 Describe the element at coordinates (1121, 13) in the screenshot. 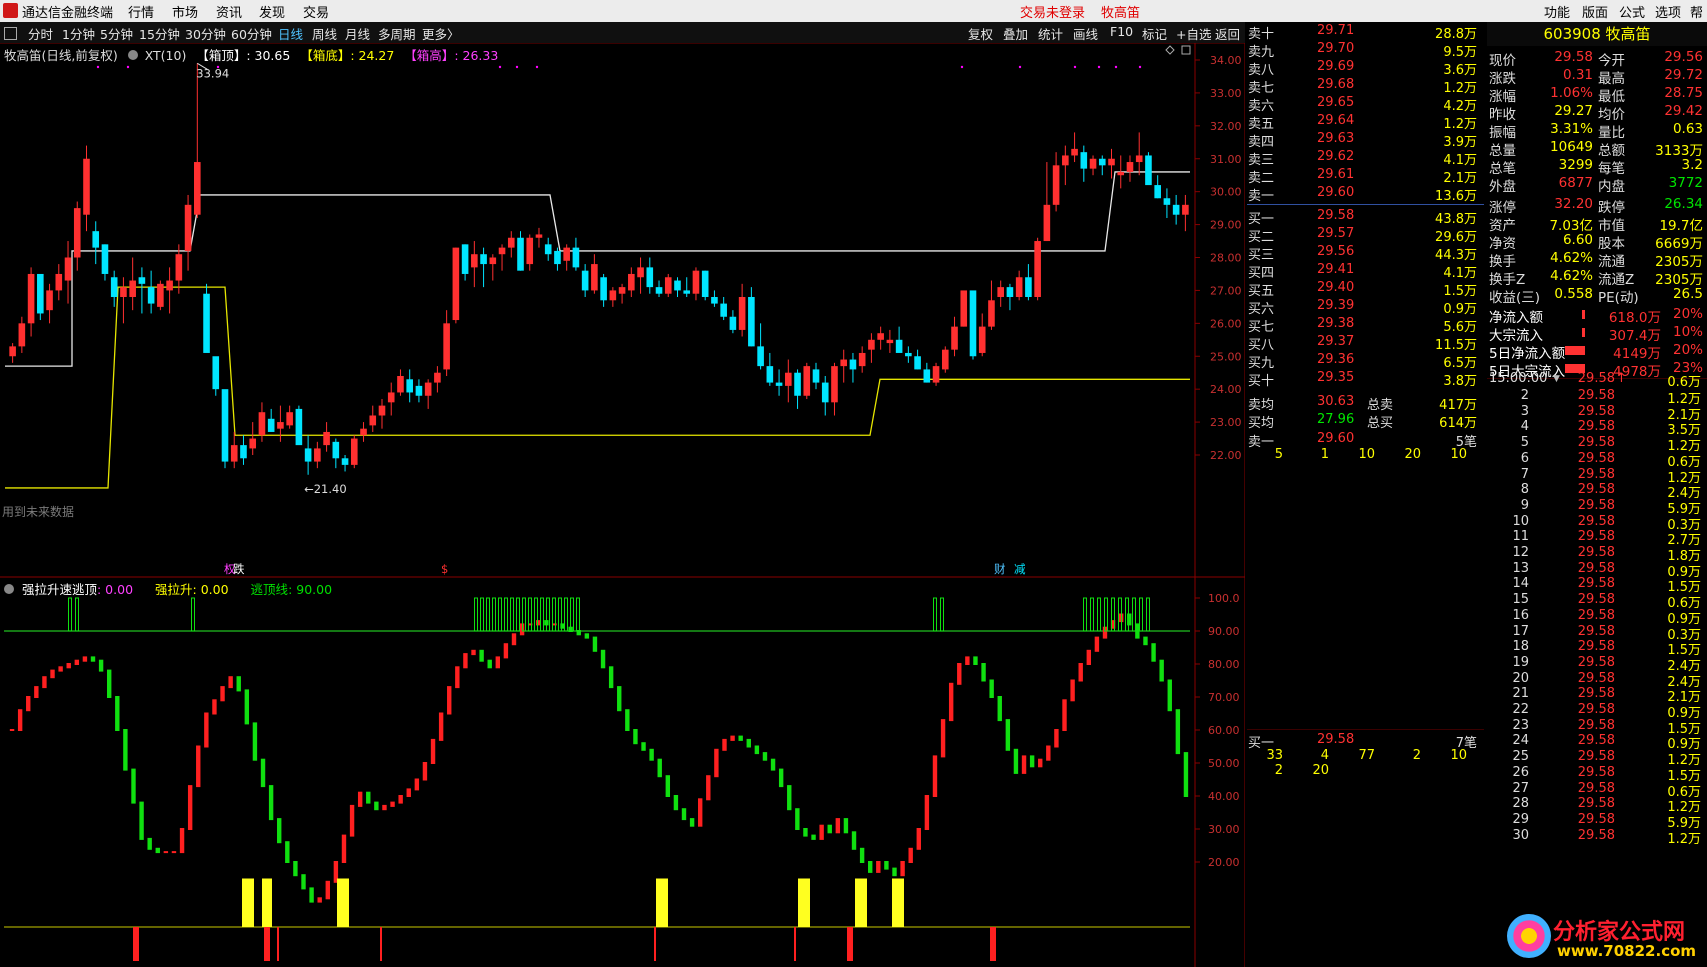

I see `title-stock-name: 牧高笛` at that location.